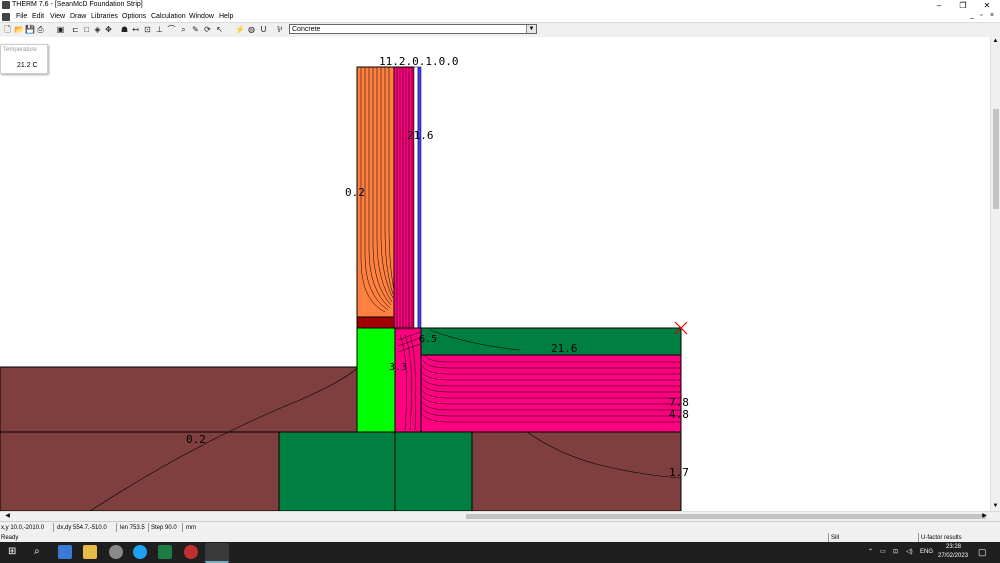 The height and width of the screenshot is (563, 1000). I want to click on material-select: Concrete ▼, so click(413, 29).